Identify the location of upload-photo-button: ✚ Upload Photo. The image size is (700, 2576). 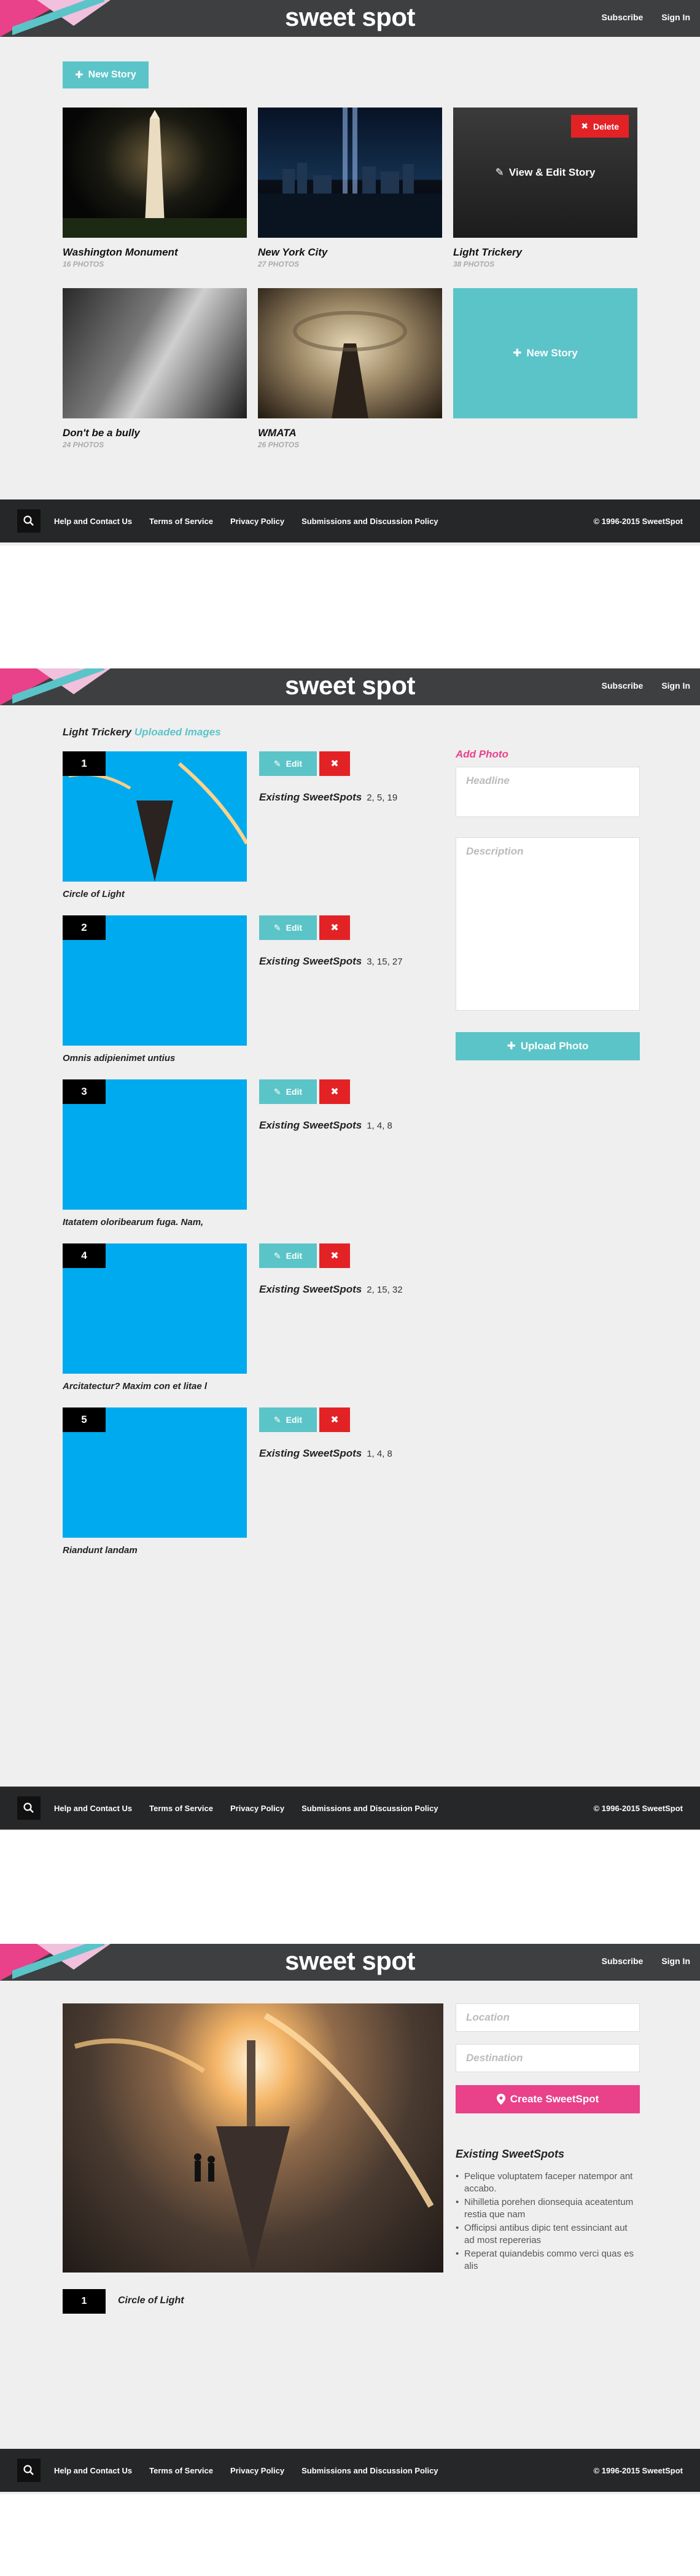
(548, 1046).